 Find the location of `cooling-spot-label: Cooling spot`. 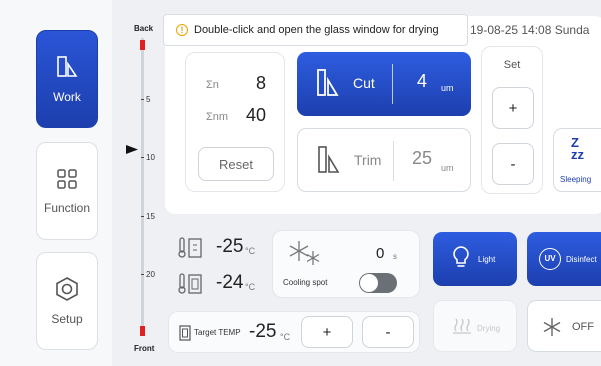

cooling-spot-label: Cooling spot is located at coordinates (305, 282).